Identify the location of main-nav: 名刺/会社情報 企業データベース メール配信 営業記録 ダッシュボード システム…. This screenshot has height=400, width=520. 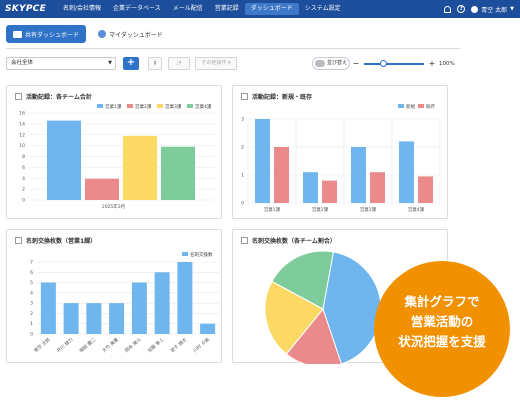
(202, 9).